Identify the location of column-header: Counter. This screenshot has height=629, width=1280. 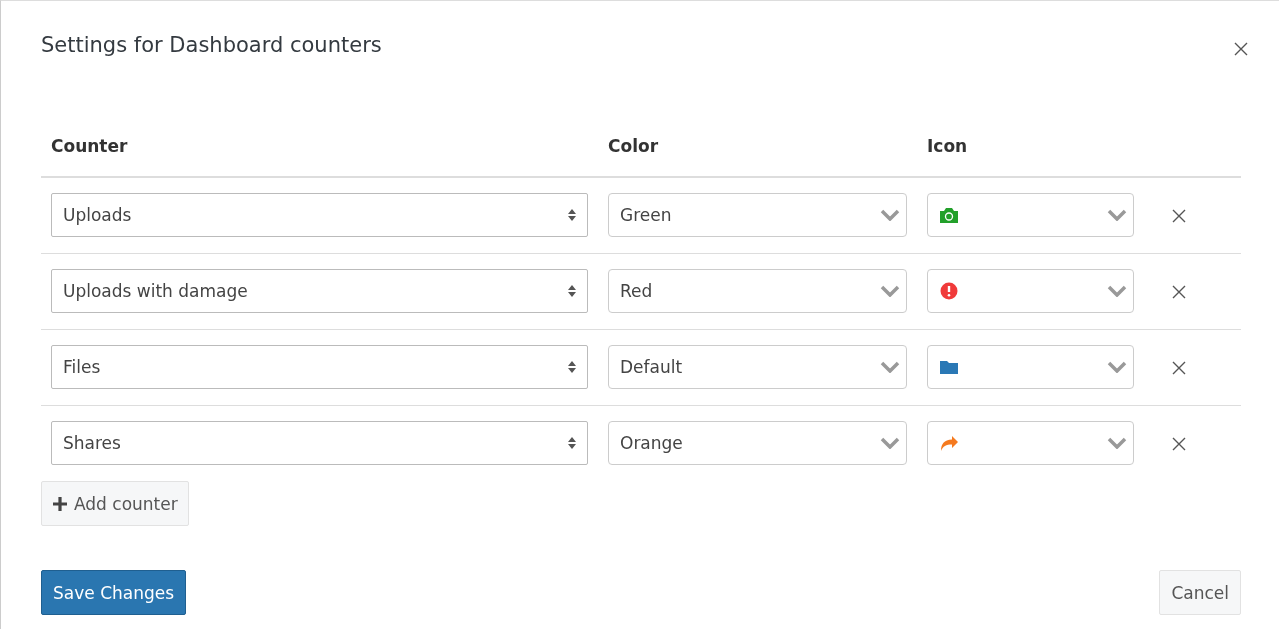
(319, 146).